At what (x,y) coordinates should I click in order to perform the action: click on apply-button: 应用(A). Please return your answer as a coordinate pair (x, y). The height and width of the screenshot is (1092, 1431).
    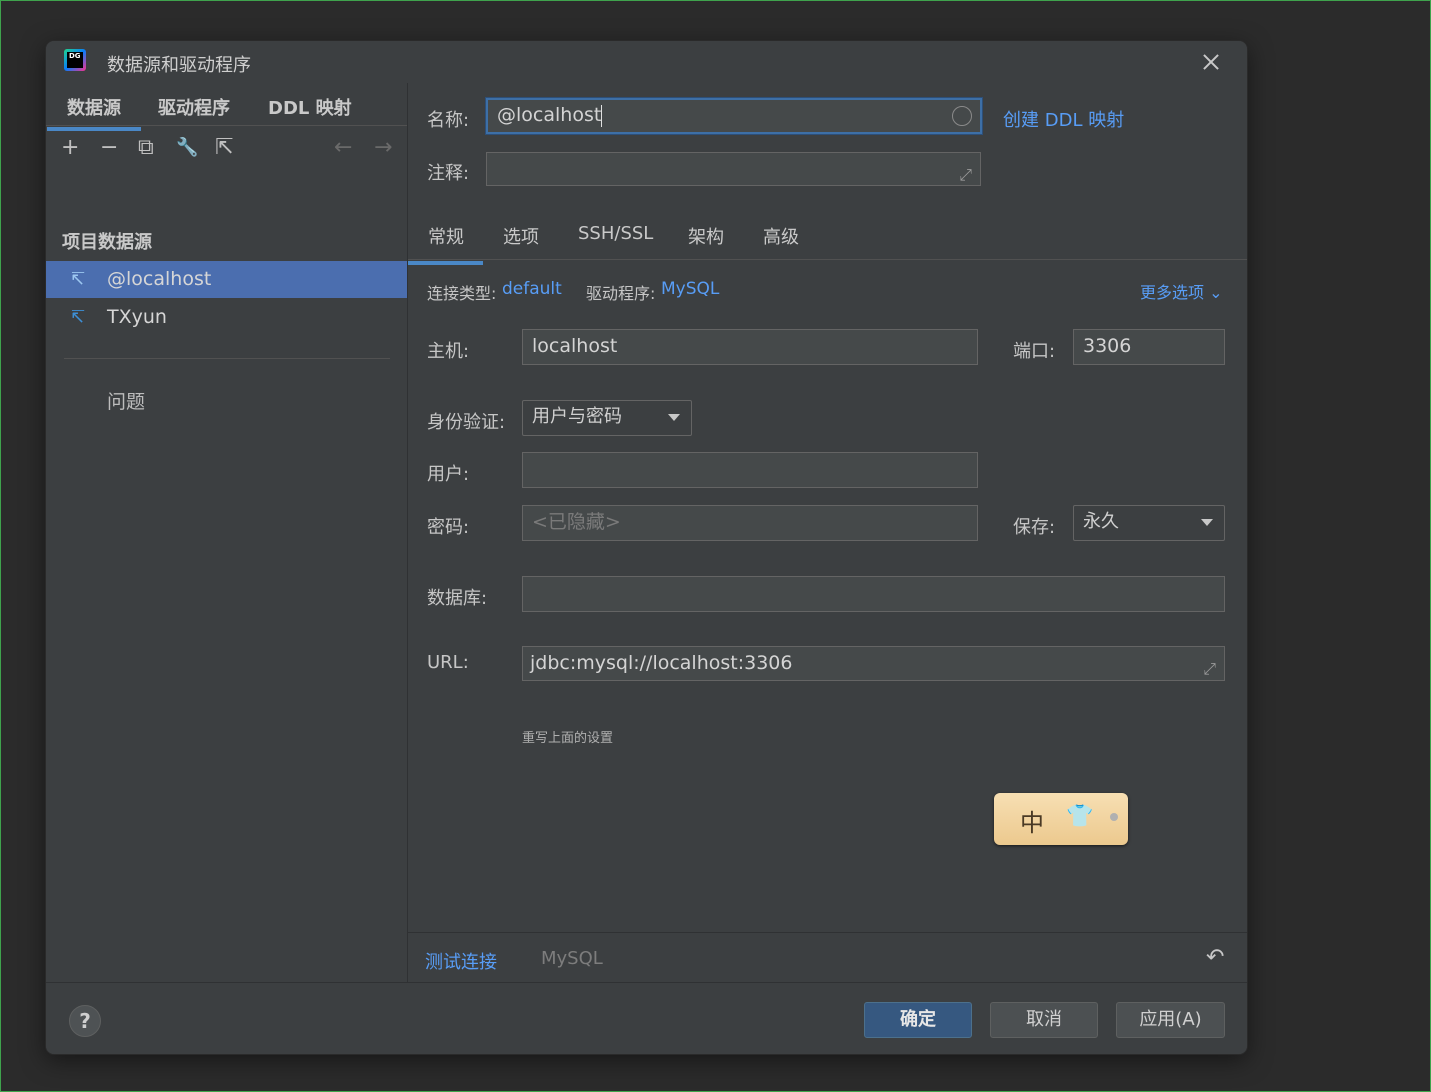
    Looking at the image, I should click on (1170, 1020).